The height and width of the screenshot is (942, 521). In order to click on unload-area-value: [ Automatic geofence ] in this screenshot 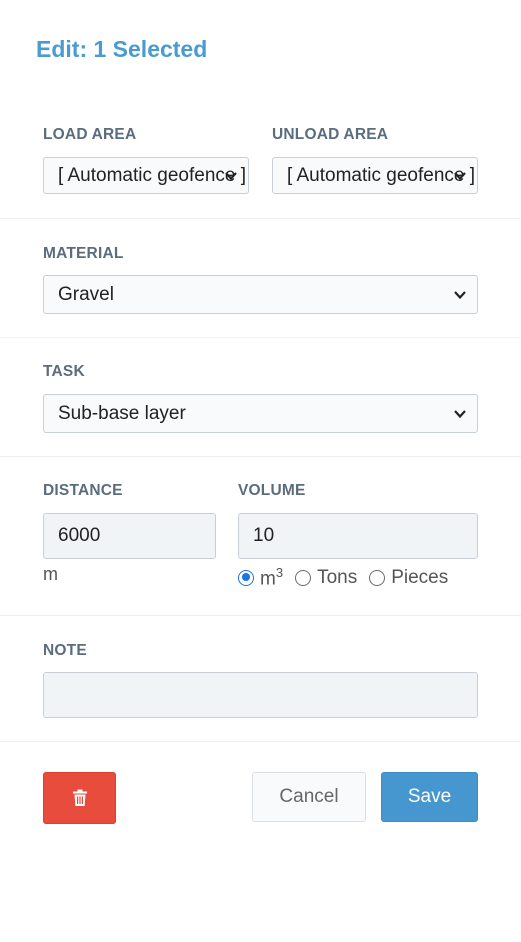, I will do `click(381, 175)`.